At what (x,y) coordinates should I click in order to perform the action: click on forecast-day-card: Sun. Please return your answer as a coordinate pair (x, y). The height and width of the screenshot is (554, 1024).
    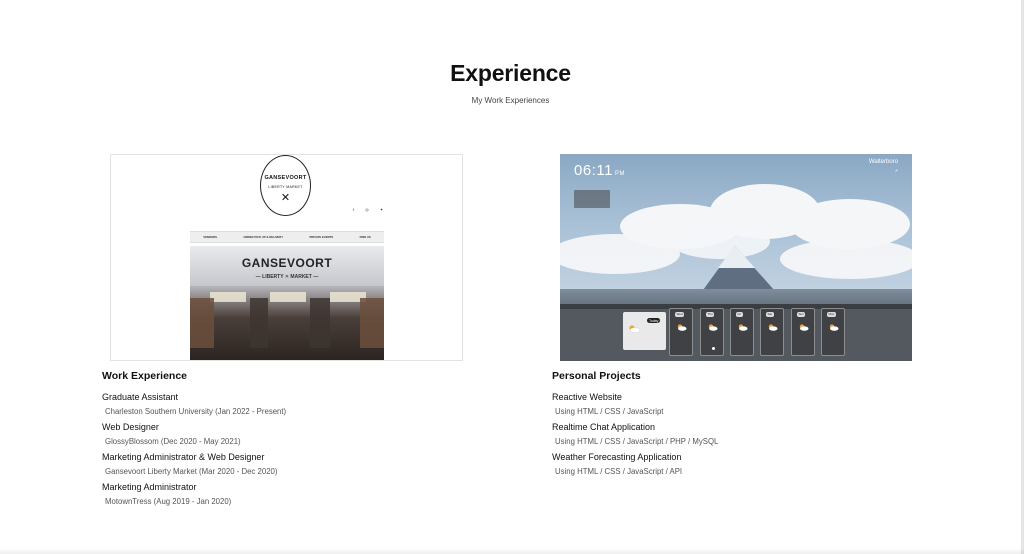
    Looking at the image, I should click on (803, 332).